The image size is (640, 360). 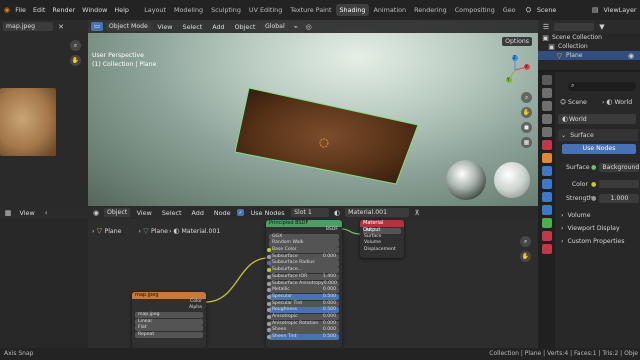 What do you see at coordinates (188, 10) in the screenshot?
I see `tab-modeling: Modeling` at bounding box center [188, 10].